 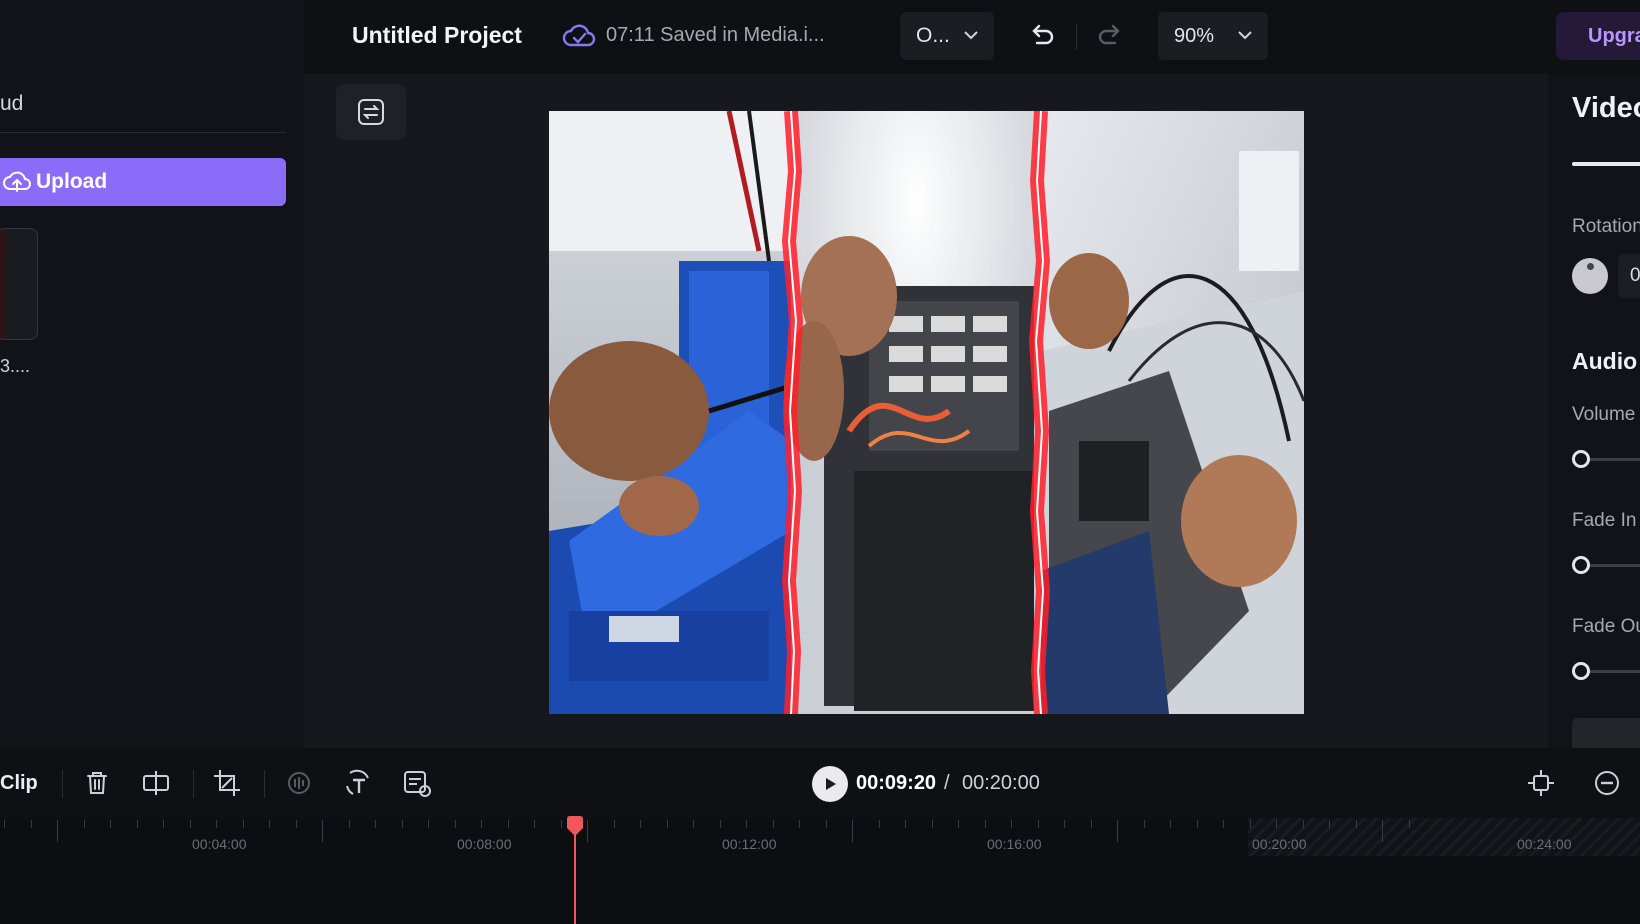 I want to click on ruler-tick-label: 00:08:00, so click(x=484, y=844).